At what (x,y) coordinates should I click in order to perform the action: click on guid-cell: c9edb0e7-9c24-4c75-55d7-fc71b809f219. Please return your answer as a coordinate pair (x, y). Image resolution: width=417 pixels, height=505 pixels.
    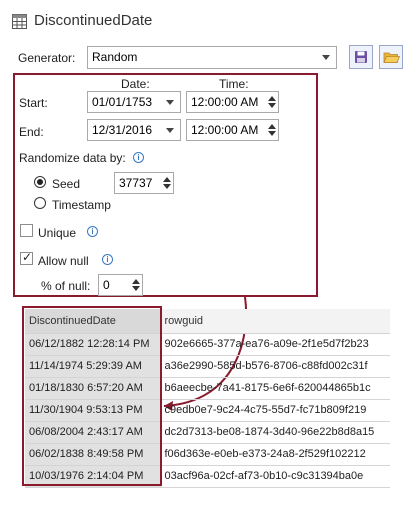
    Looking at the image, I should click on (274, 410).